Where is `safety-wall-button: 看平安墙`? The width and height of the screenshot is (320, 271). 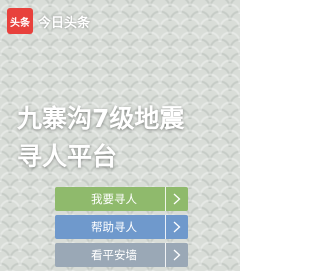
safety-wall-button: 看平安墙 is located at coordinates (121, 255).